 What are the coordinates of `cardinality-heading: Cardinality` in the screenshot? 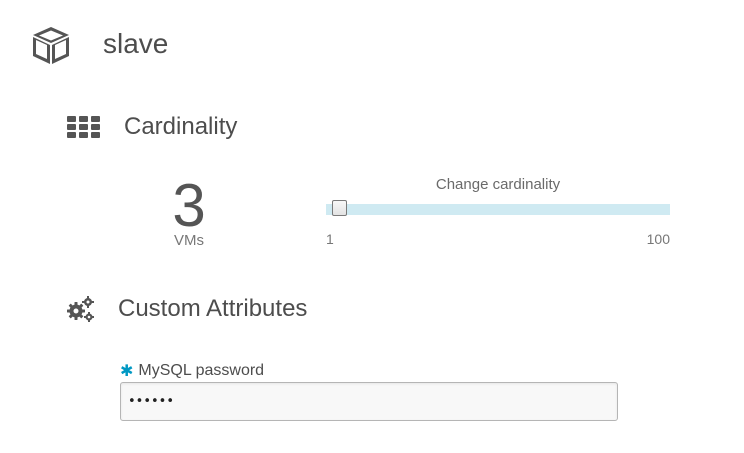 It's located at (152, 127).